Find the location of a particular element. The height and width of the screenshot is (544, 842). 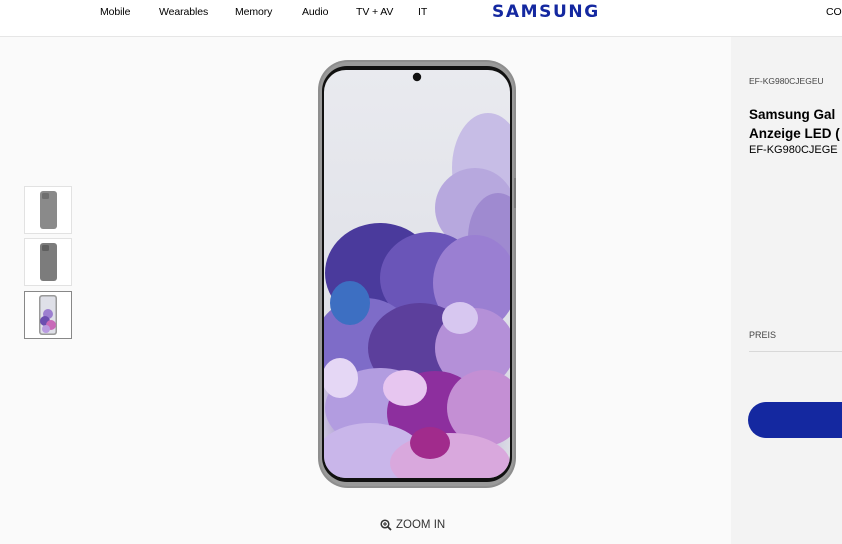

product-title-line-1: Samsung Gal is located at coordinates (792, 114).